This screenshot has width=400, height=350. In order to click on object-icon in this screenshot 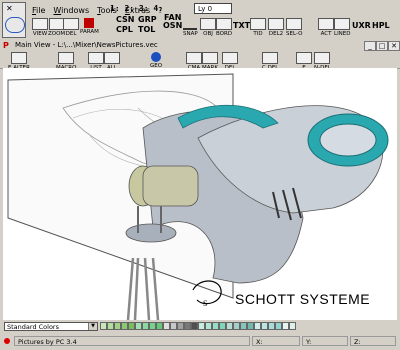, I will do `click(208, 24)`.